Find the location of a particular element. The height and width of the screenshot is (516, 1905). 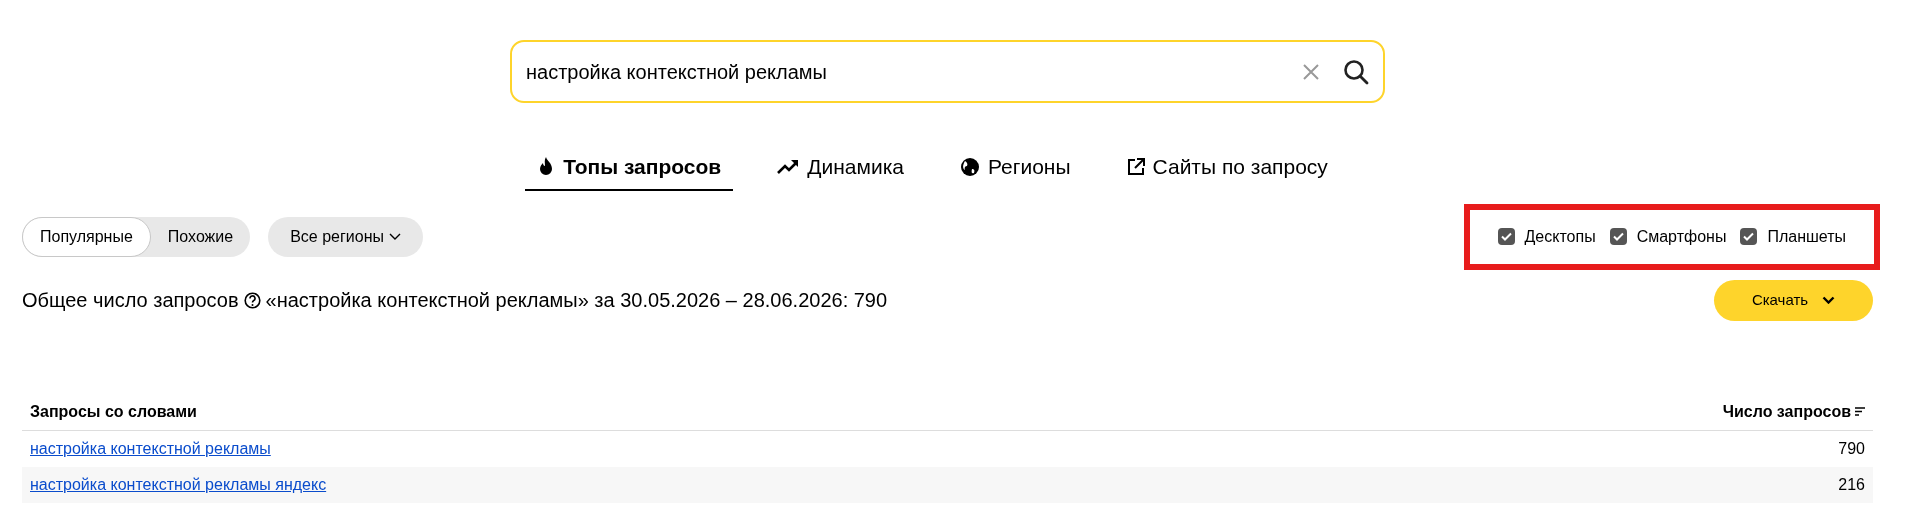

checkbox-label: Смартфоны is located at coordinates (1681, 236).